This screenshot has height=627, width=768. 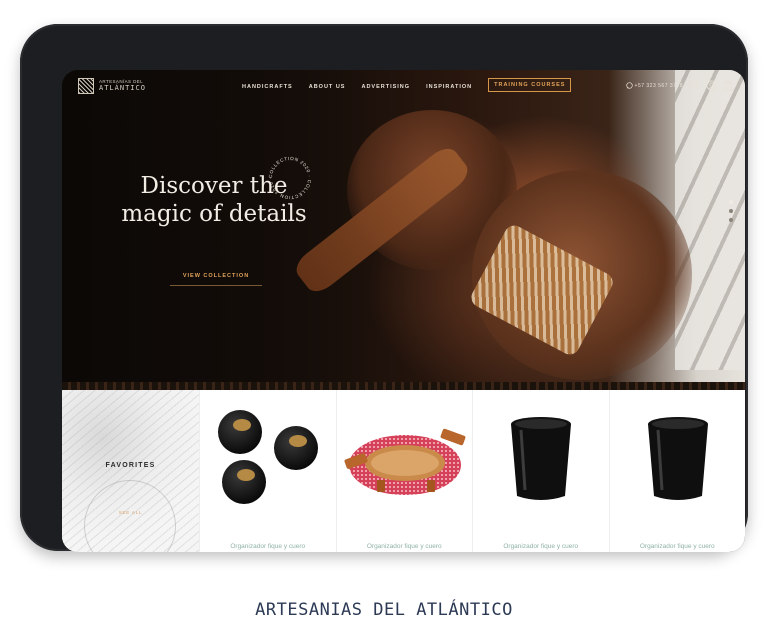 I want to click on collection-badge-text: COLLECTION 2020 · COLLECTION 2020 ·, so click(x=289, y=178).